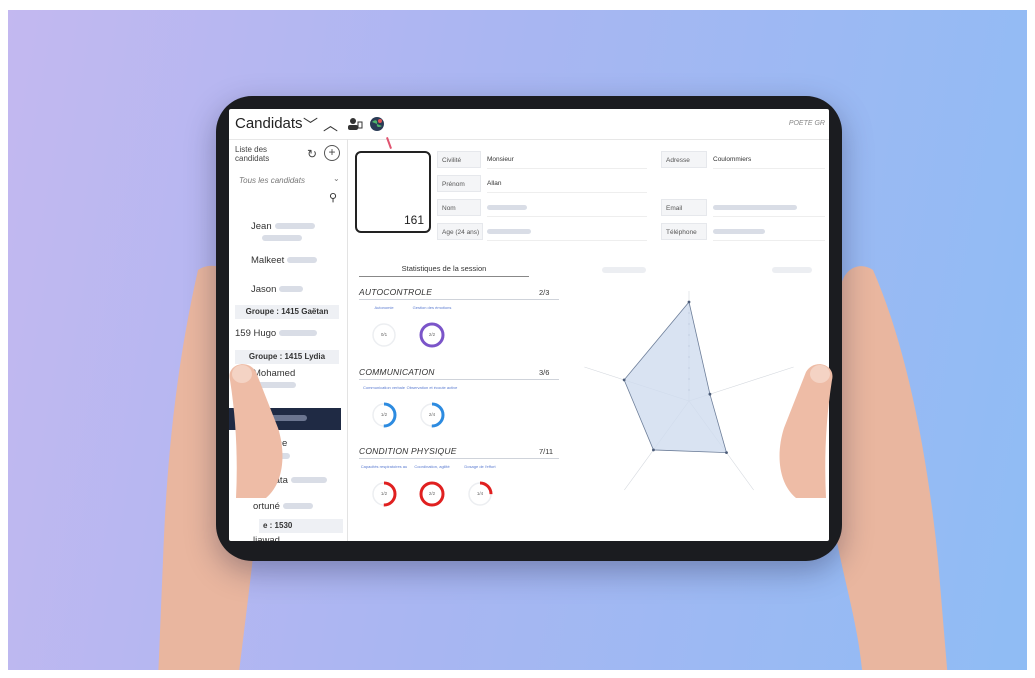 This screenshot has height=678, width=1035. What do you see at coordinates (252, 154) in the screenshot?
I see `sidebar-heading: Liste des candidats` at bounding box center [252, 154].